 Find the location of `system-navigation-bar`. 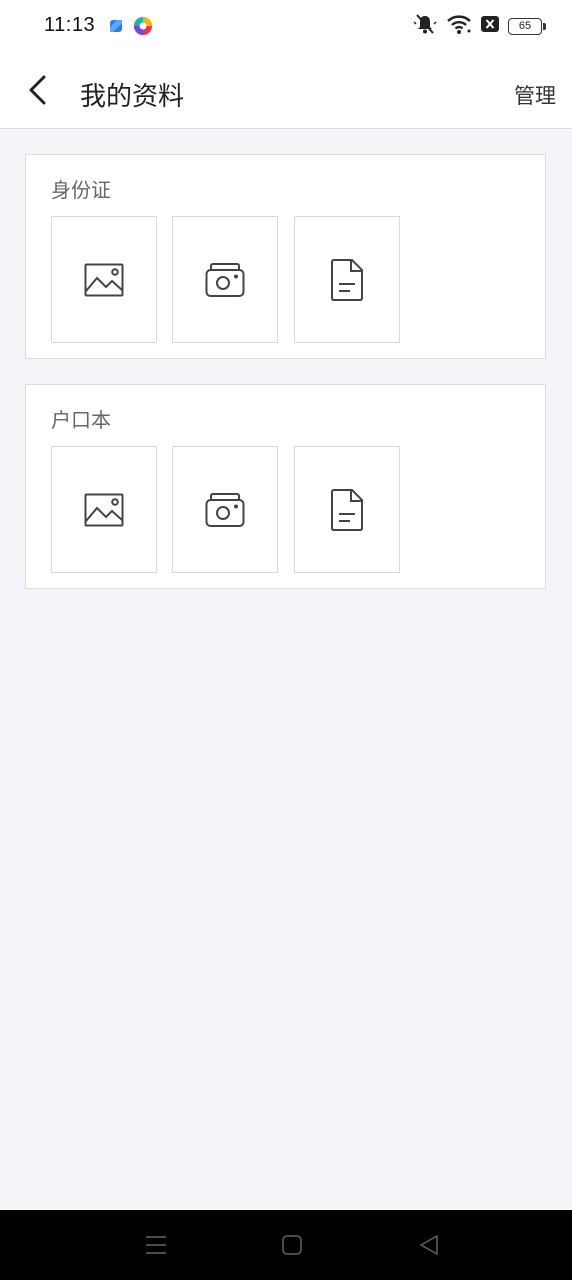

system-navigation-bar is located at coordinates (286, 1245).